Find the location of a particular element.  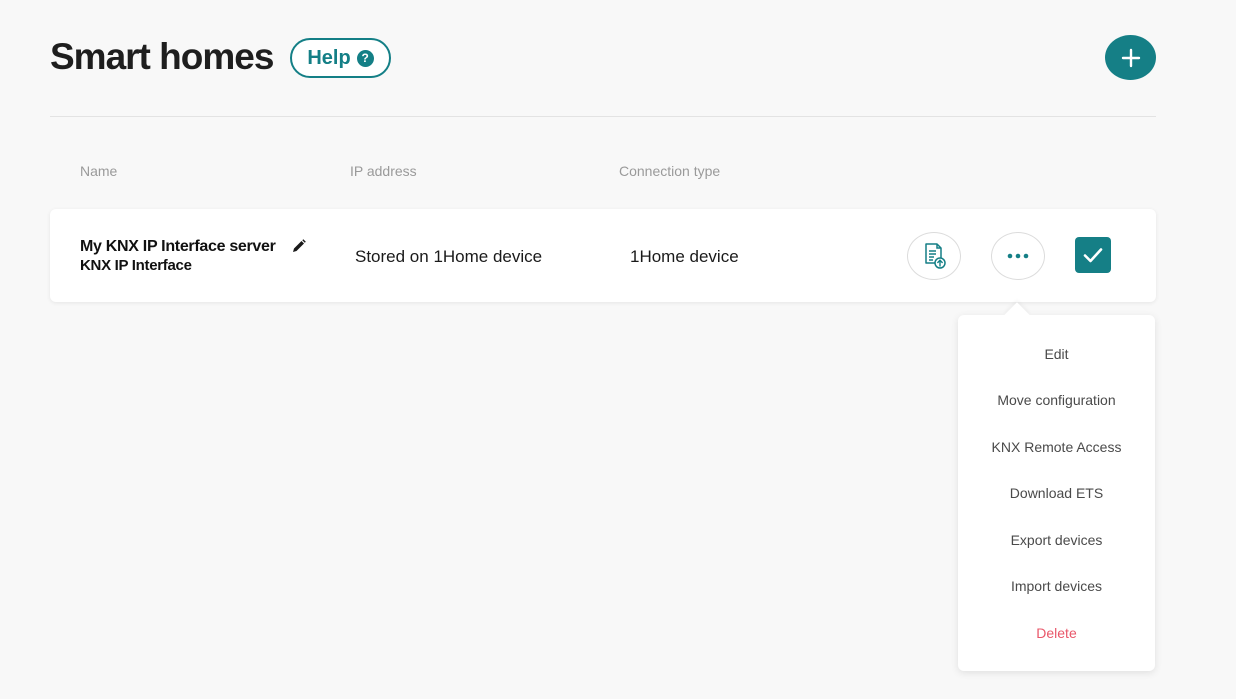

menu-arrow is located at coordinates (1017, 315).